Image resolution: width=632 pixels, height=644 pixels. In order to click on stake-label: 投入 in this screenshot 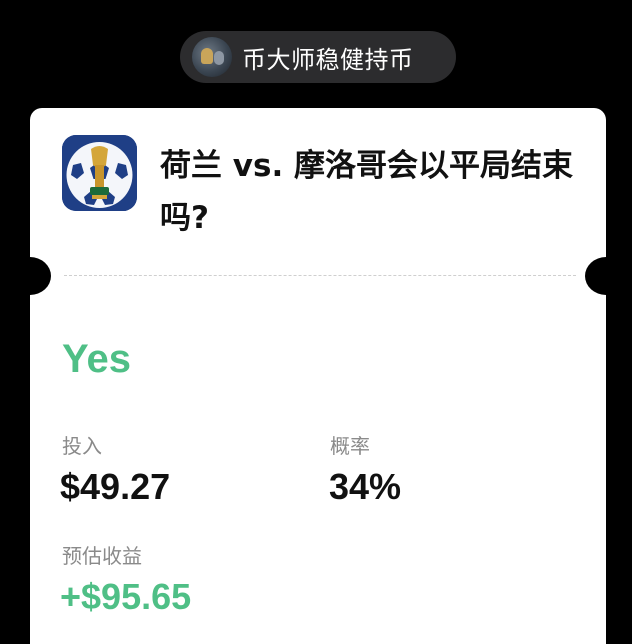, I will do `click(82, 446)`.